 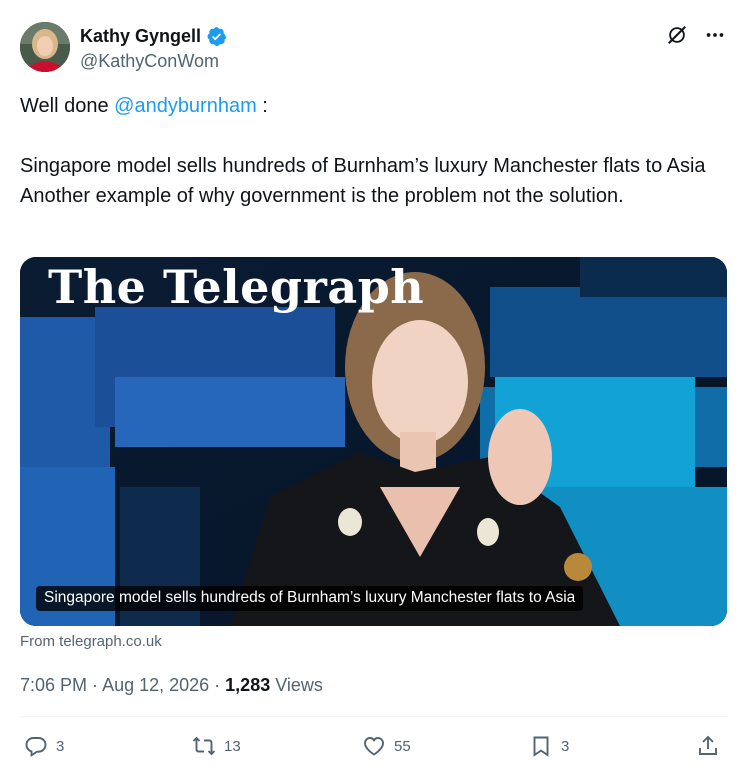 I want to click on reply-count: 3, so click(x=60, y=746).